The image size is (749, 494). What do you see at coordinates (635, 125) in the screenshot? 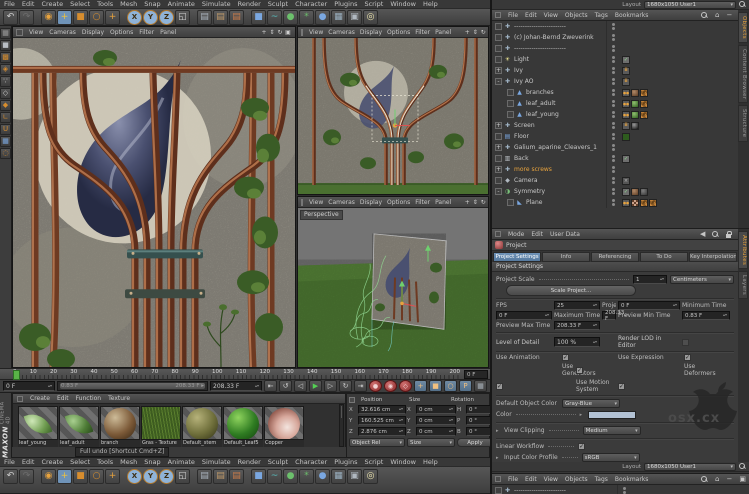
I see `mat-sphere-tag-icon` at bounding box center [635, 125].